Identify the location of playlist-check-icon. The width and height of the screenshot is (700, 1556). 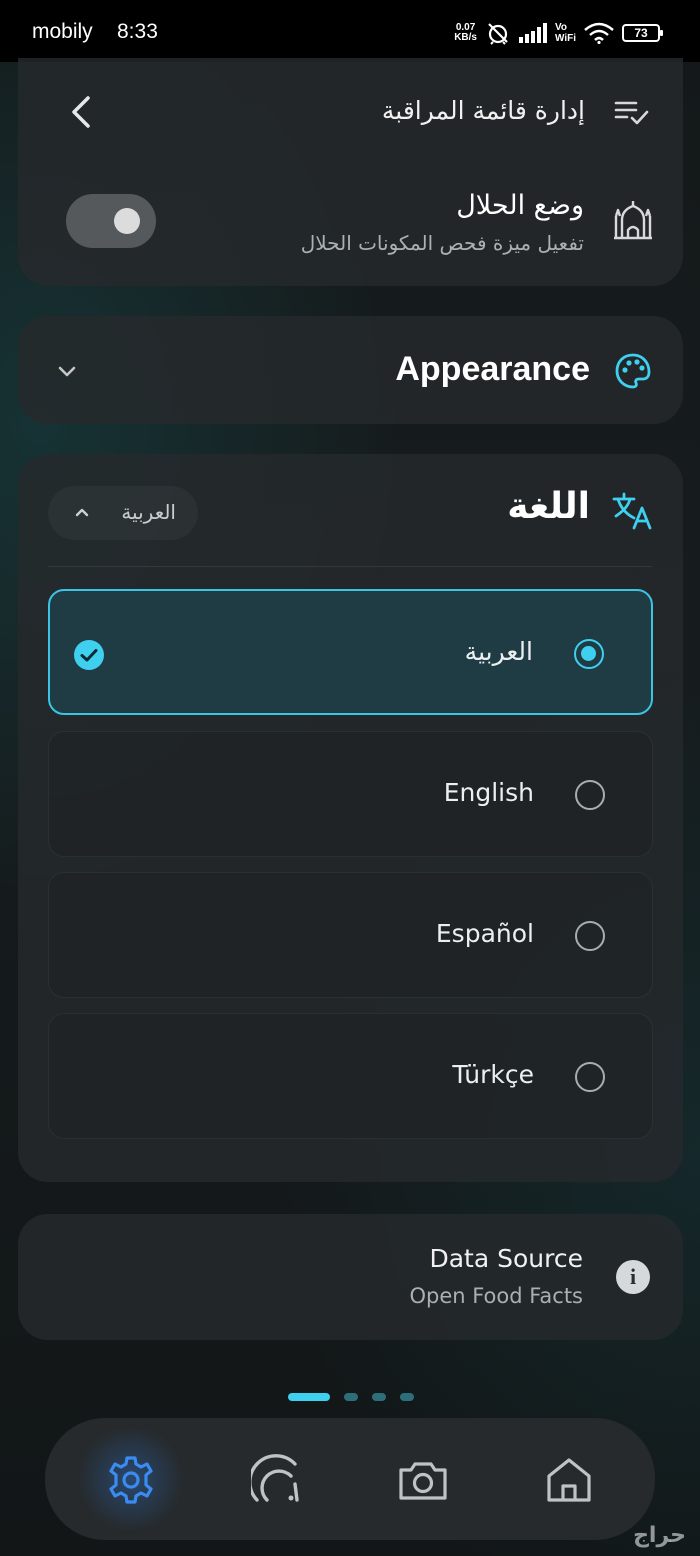
(632, 112).